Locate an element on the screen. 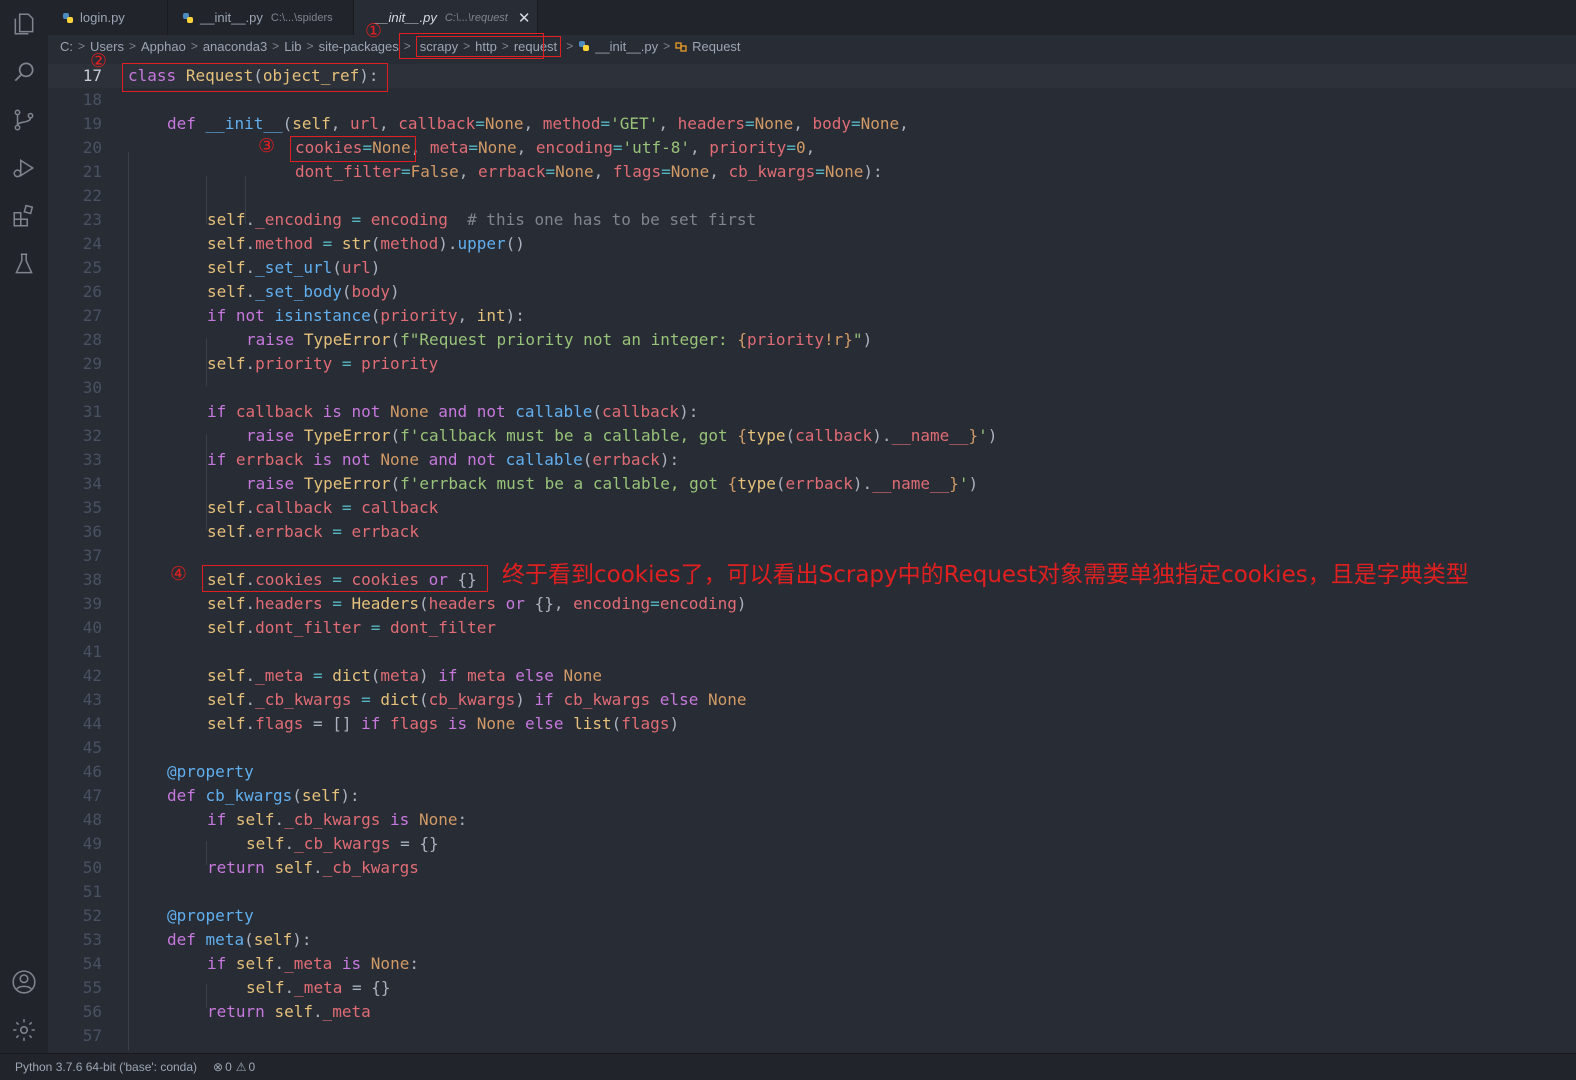 The height and width of the screenshot is (1080, 1576). code-text: self.priority = priority is located at coordinates (323, 363).